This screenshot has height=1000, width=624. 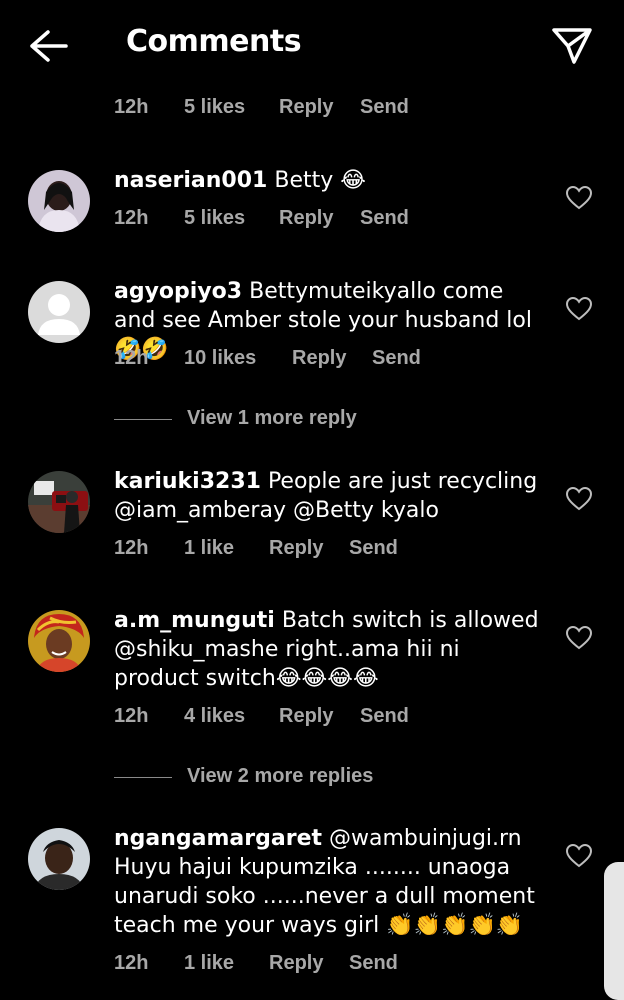 I want to click on scroll-handle, so click(x=614, y=931).